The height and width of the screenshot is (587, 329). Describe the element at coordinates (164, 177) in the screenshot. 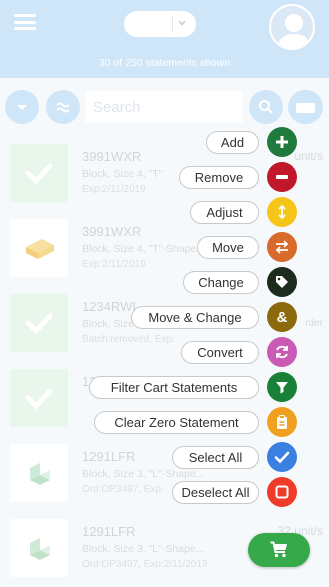

I see `remove-action: Remove` at that location.